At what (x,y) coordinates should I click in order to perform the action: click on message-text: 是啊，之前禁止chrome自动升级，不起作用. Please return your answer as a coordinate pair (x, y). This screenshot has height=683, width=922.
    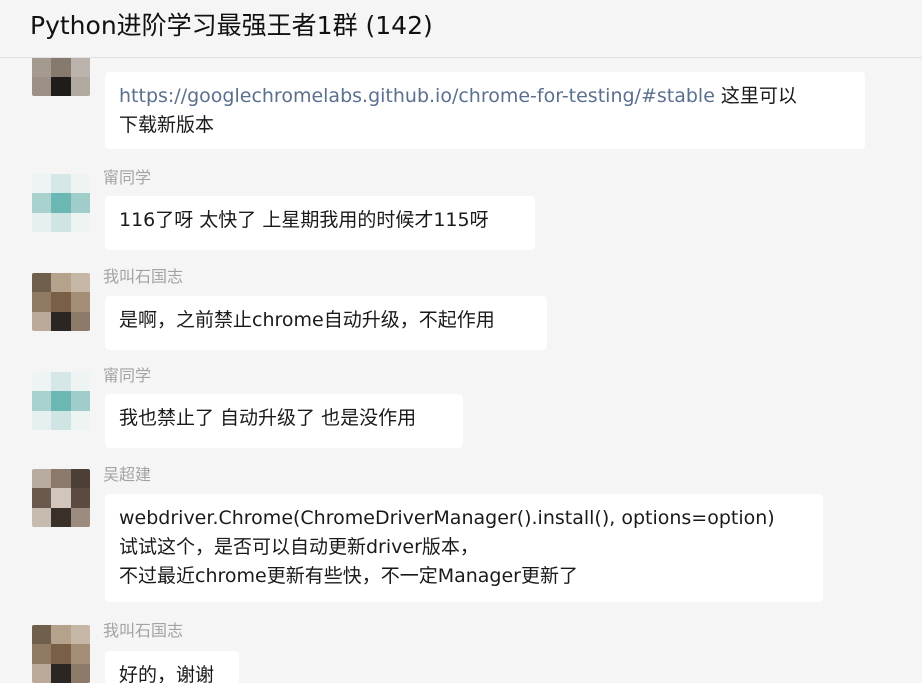
    Looking at the image, I should click on (307, 320).